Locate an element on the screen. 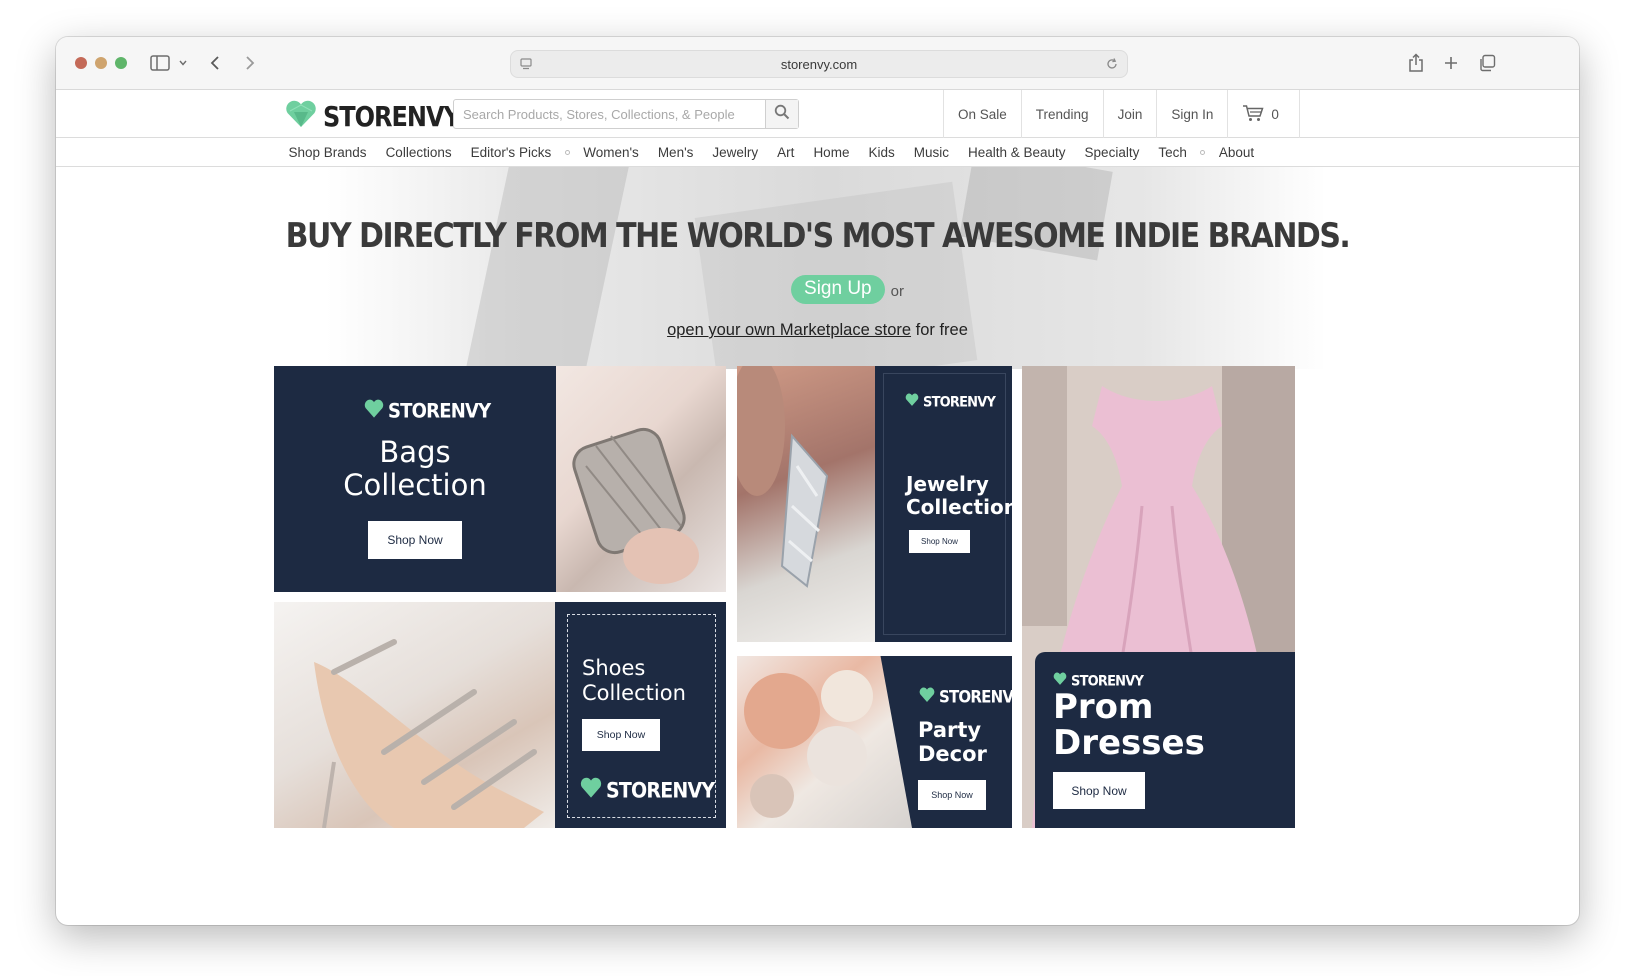 This screenshot has height=976, width=1635. nav-kids: Kids is located at coordinates (881, 152).